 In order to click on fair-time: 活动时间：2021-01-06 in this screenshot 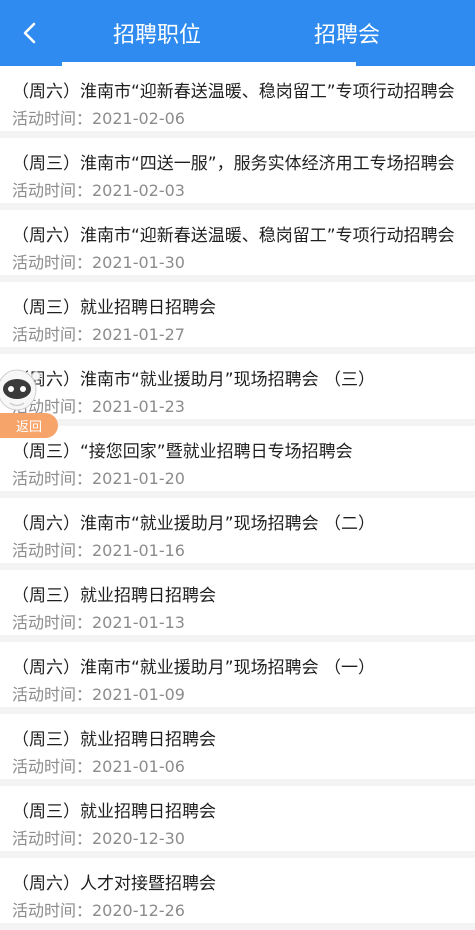, I will do `click(98, 766)`.